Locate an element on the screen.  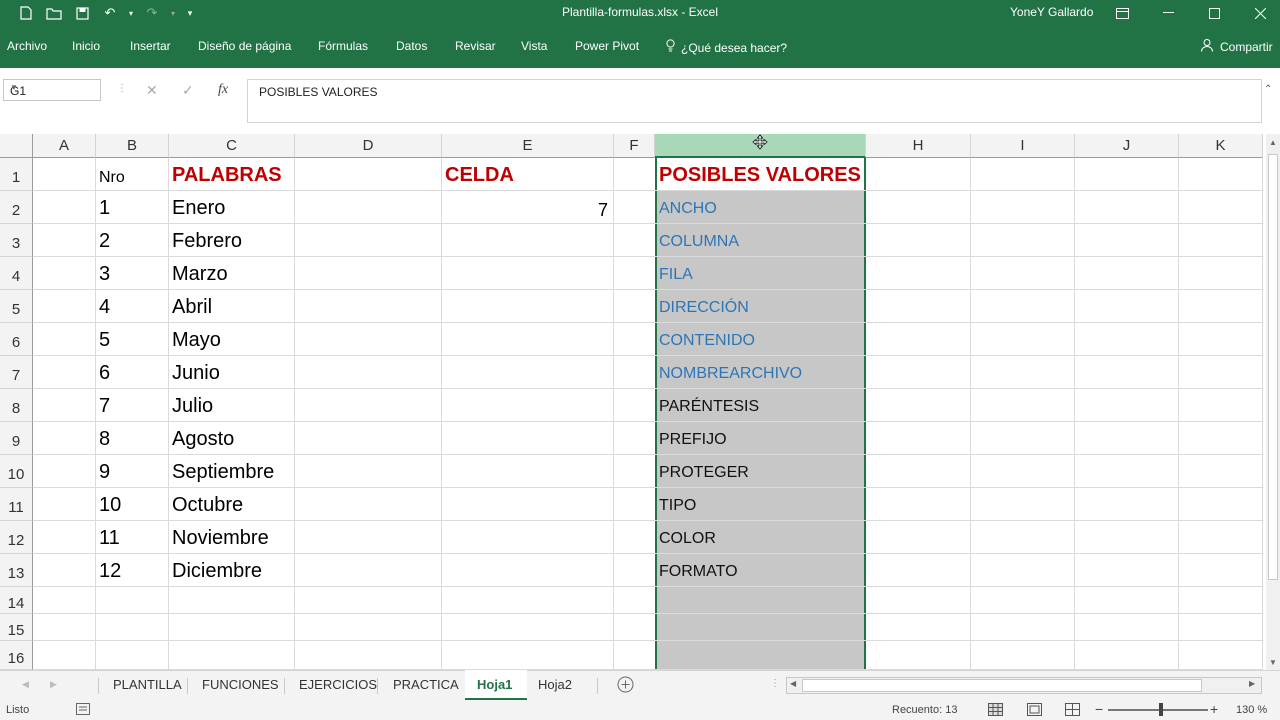
cell-palabra: Agosto is located at coordinates (203, 439).